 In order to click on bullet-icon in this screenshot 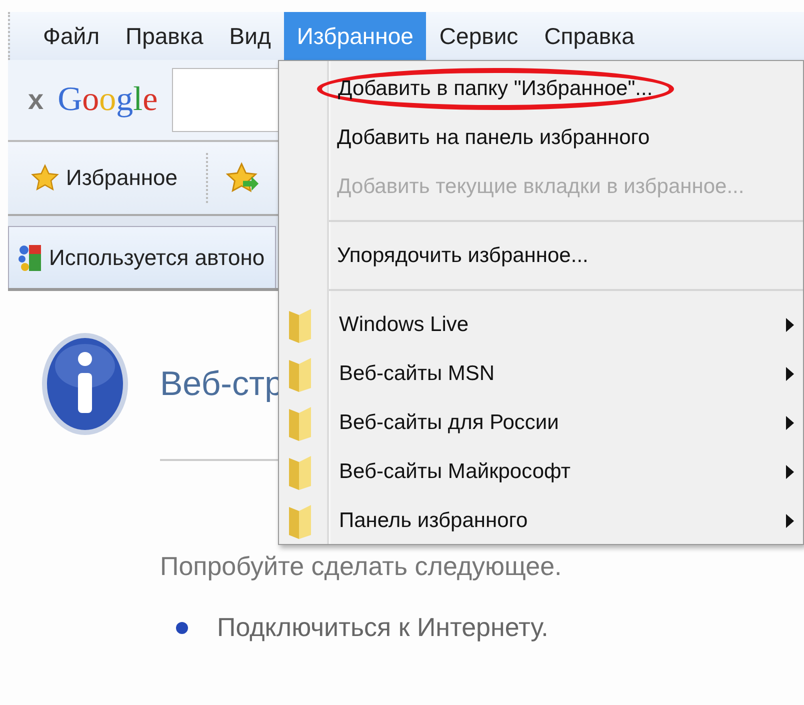, I will do `click(182, 627)`.